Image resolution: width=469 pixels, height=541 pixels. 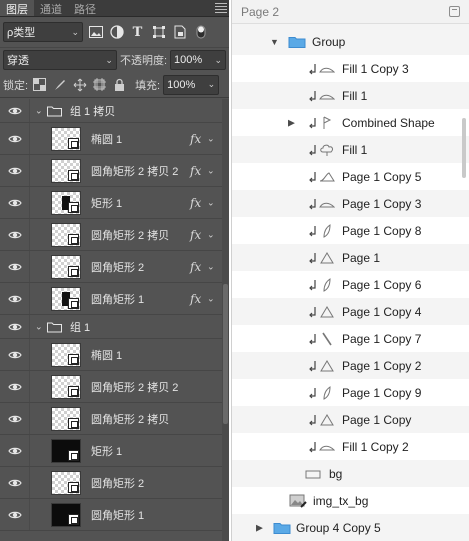 What do you see at coordinates (179, 32) in the screenshot?
I see `filter-smart-object-icon` at bounding box center [179, 32].